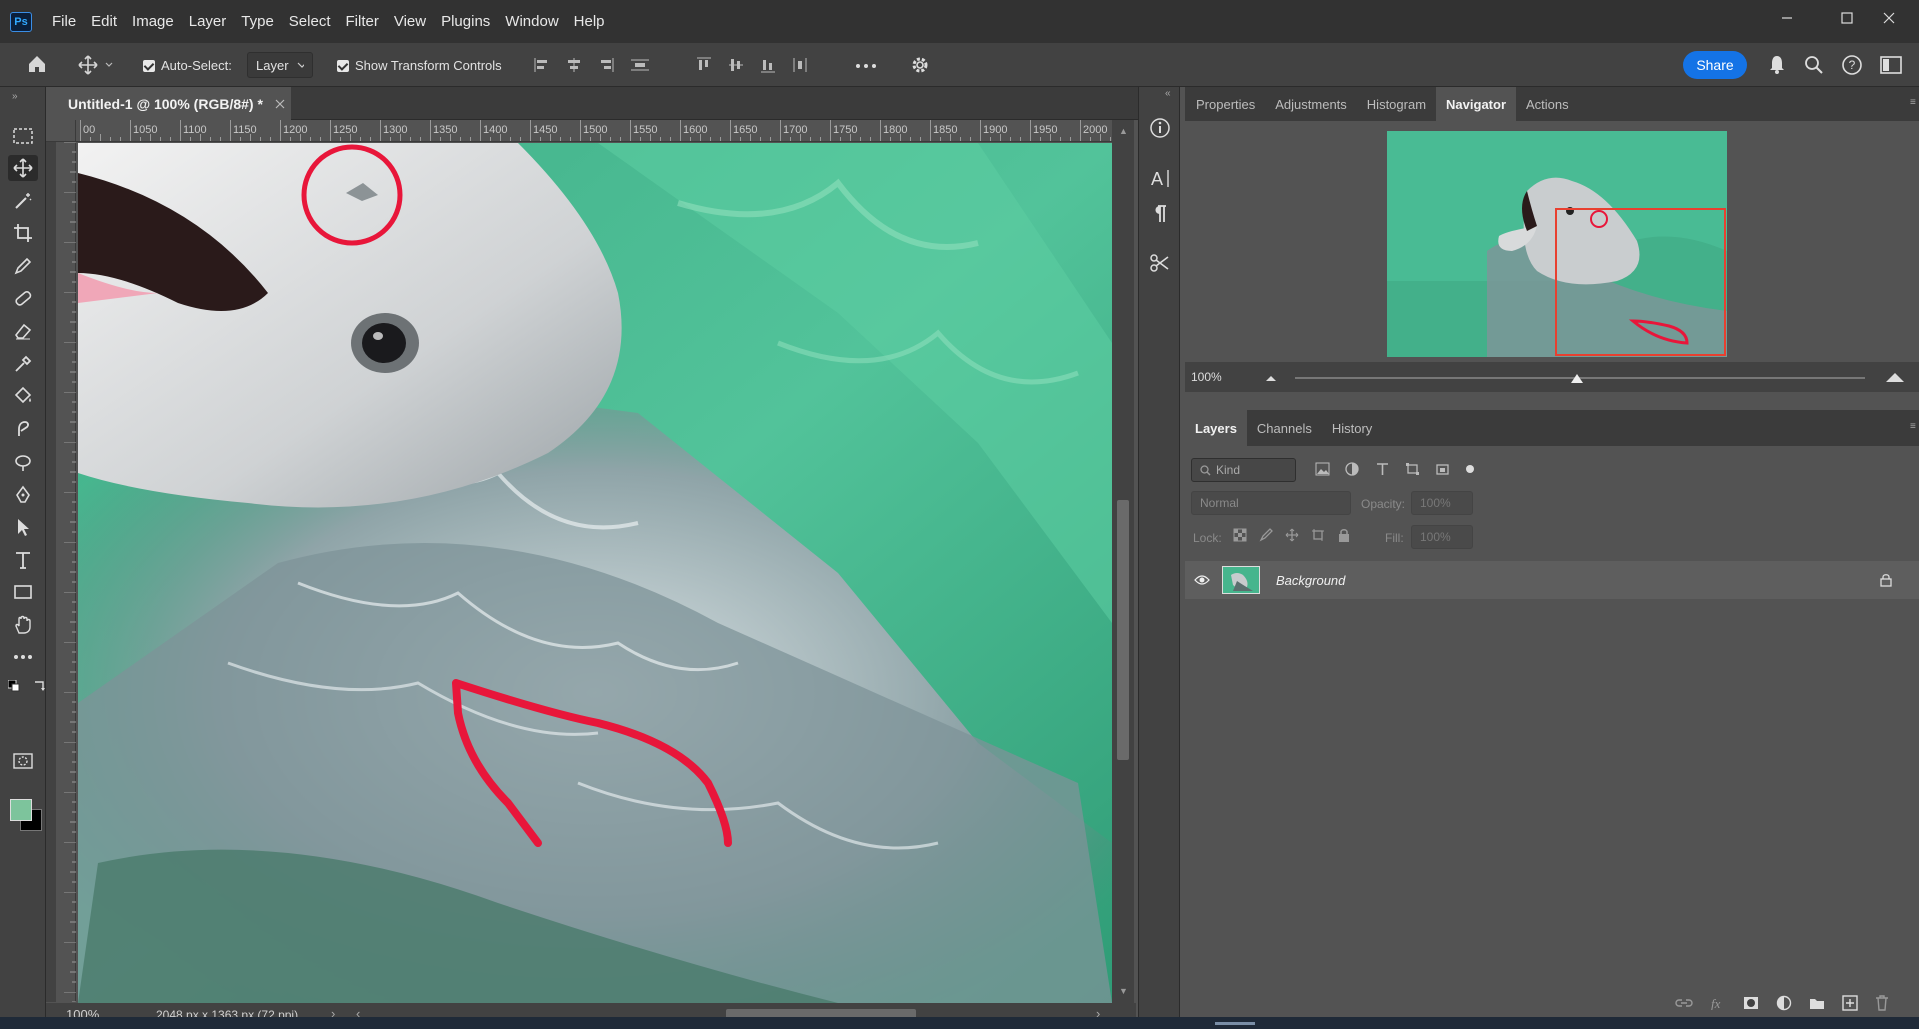 This screenshot has width=1919, height=1029. Describe the element at coordinates (531, 21) in the screenshot. I see `menu-window: Window` at that location.